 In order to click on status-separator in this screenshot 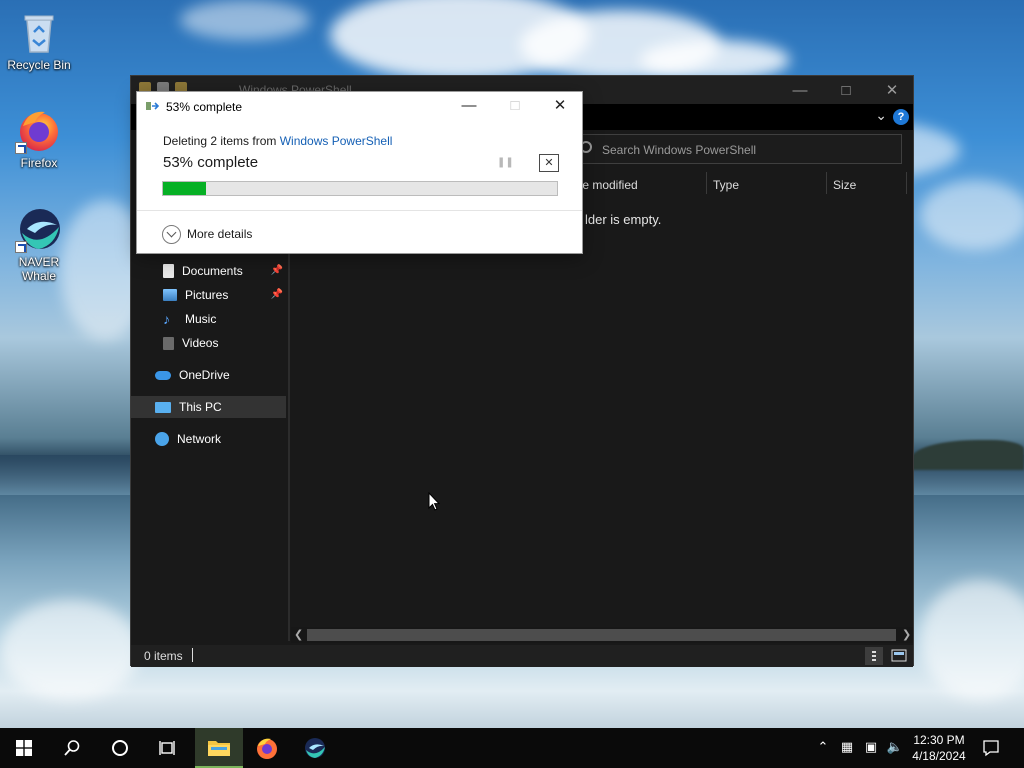, I will do `click(192, 655)`.